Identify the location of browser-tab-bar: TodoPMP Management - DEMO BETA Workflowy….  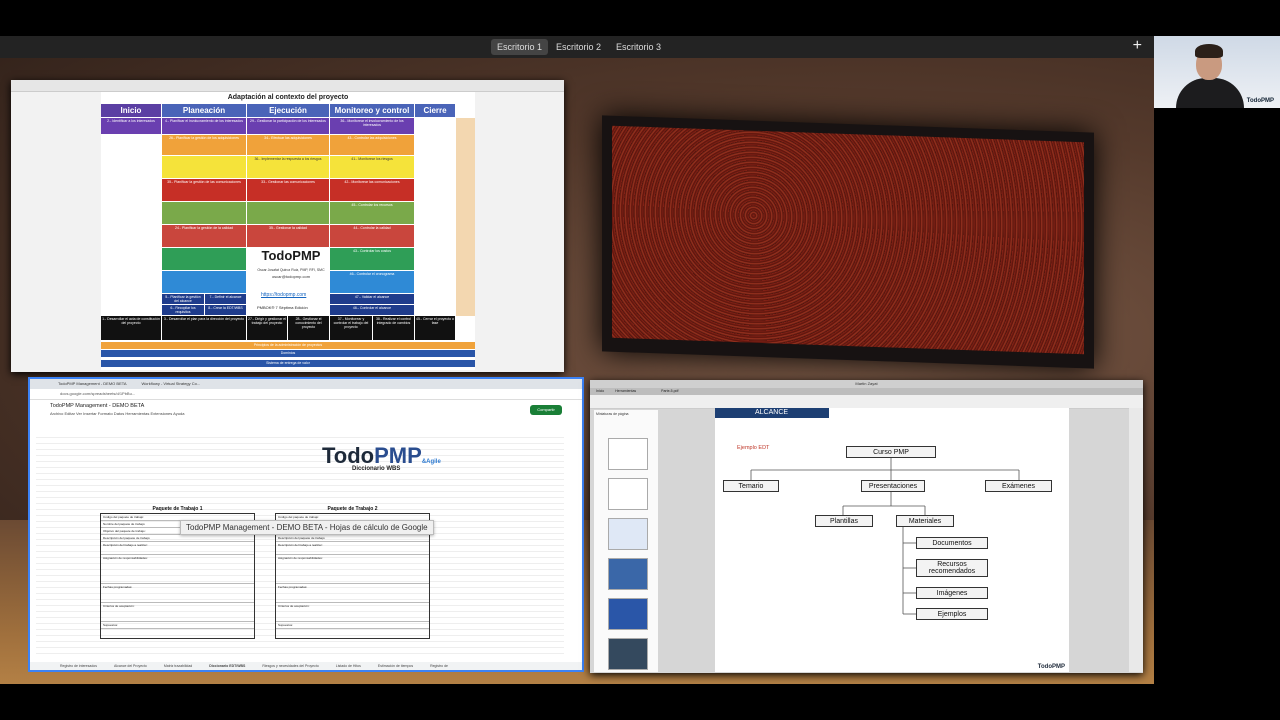
(306, 384).